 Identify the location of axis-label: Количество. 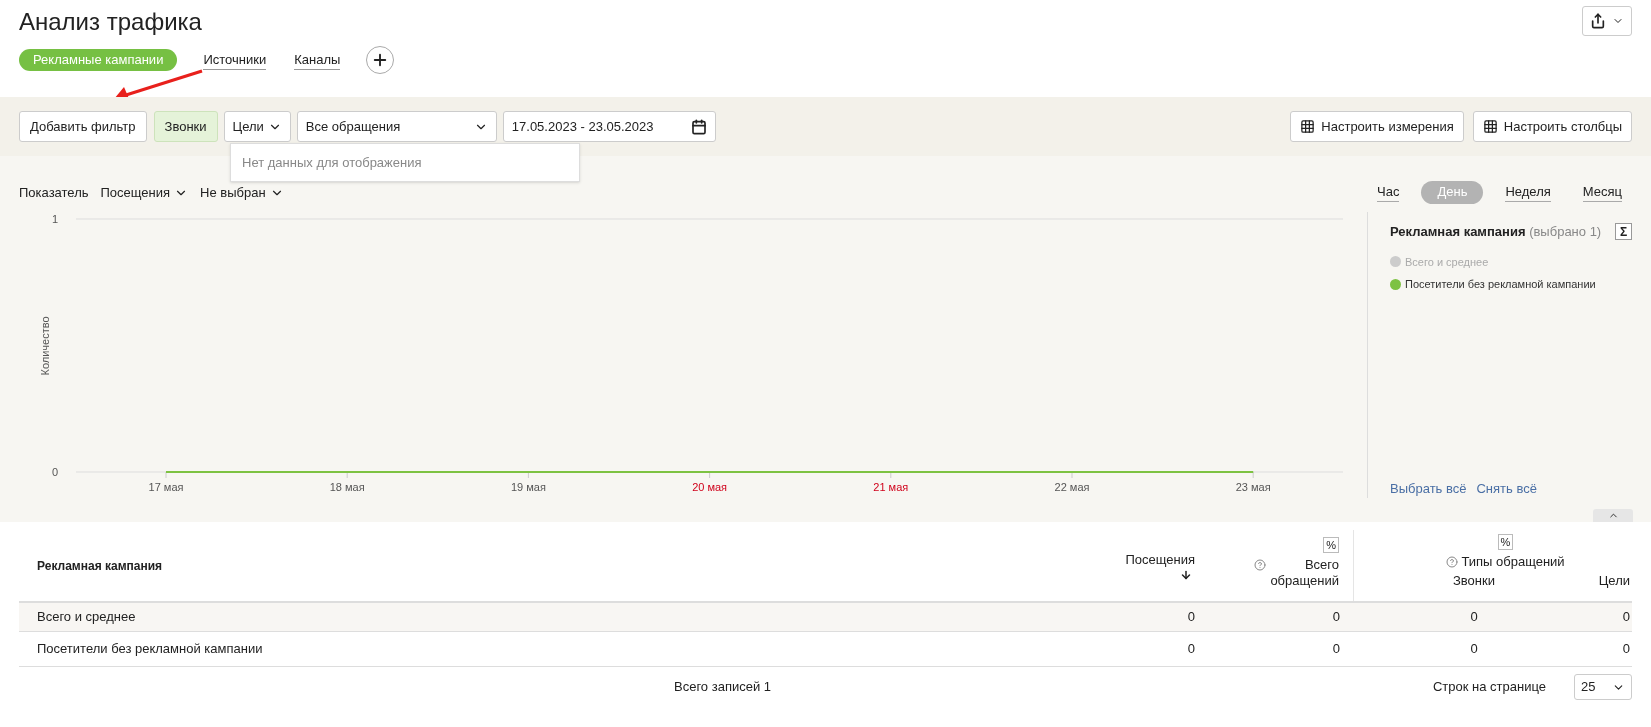
(45, 346).